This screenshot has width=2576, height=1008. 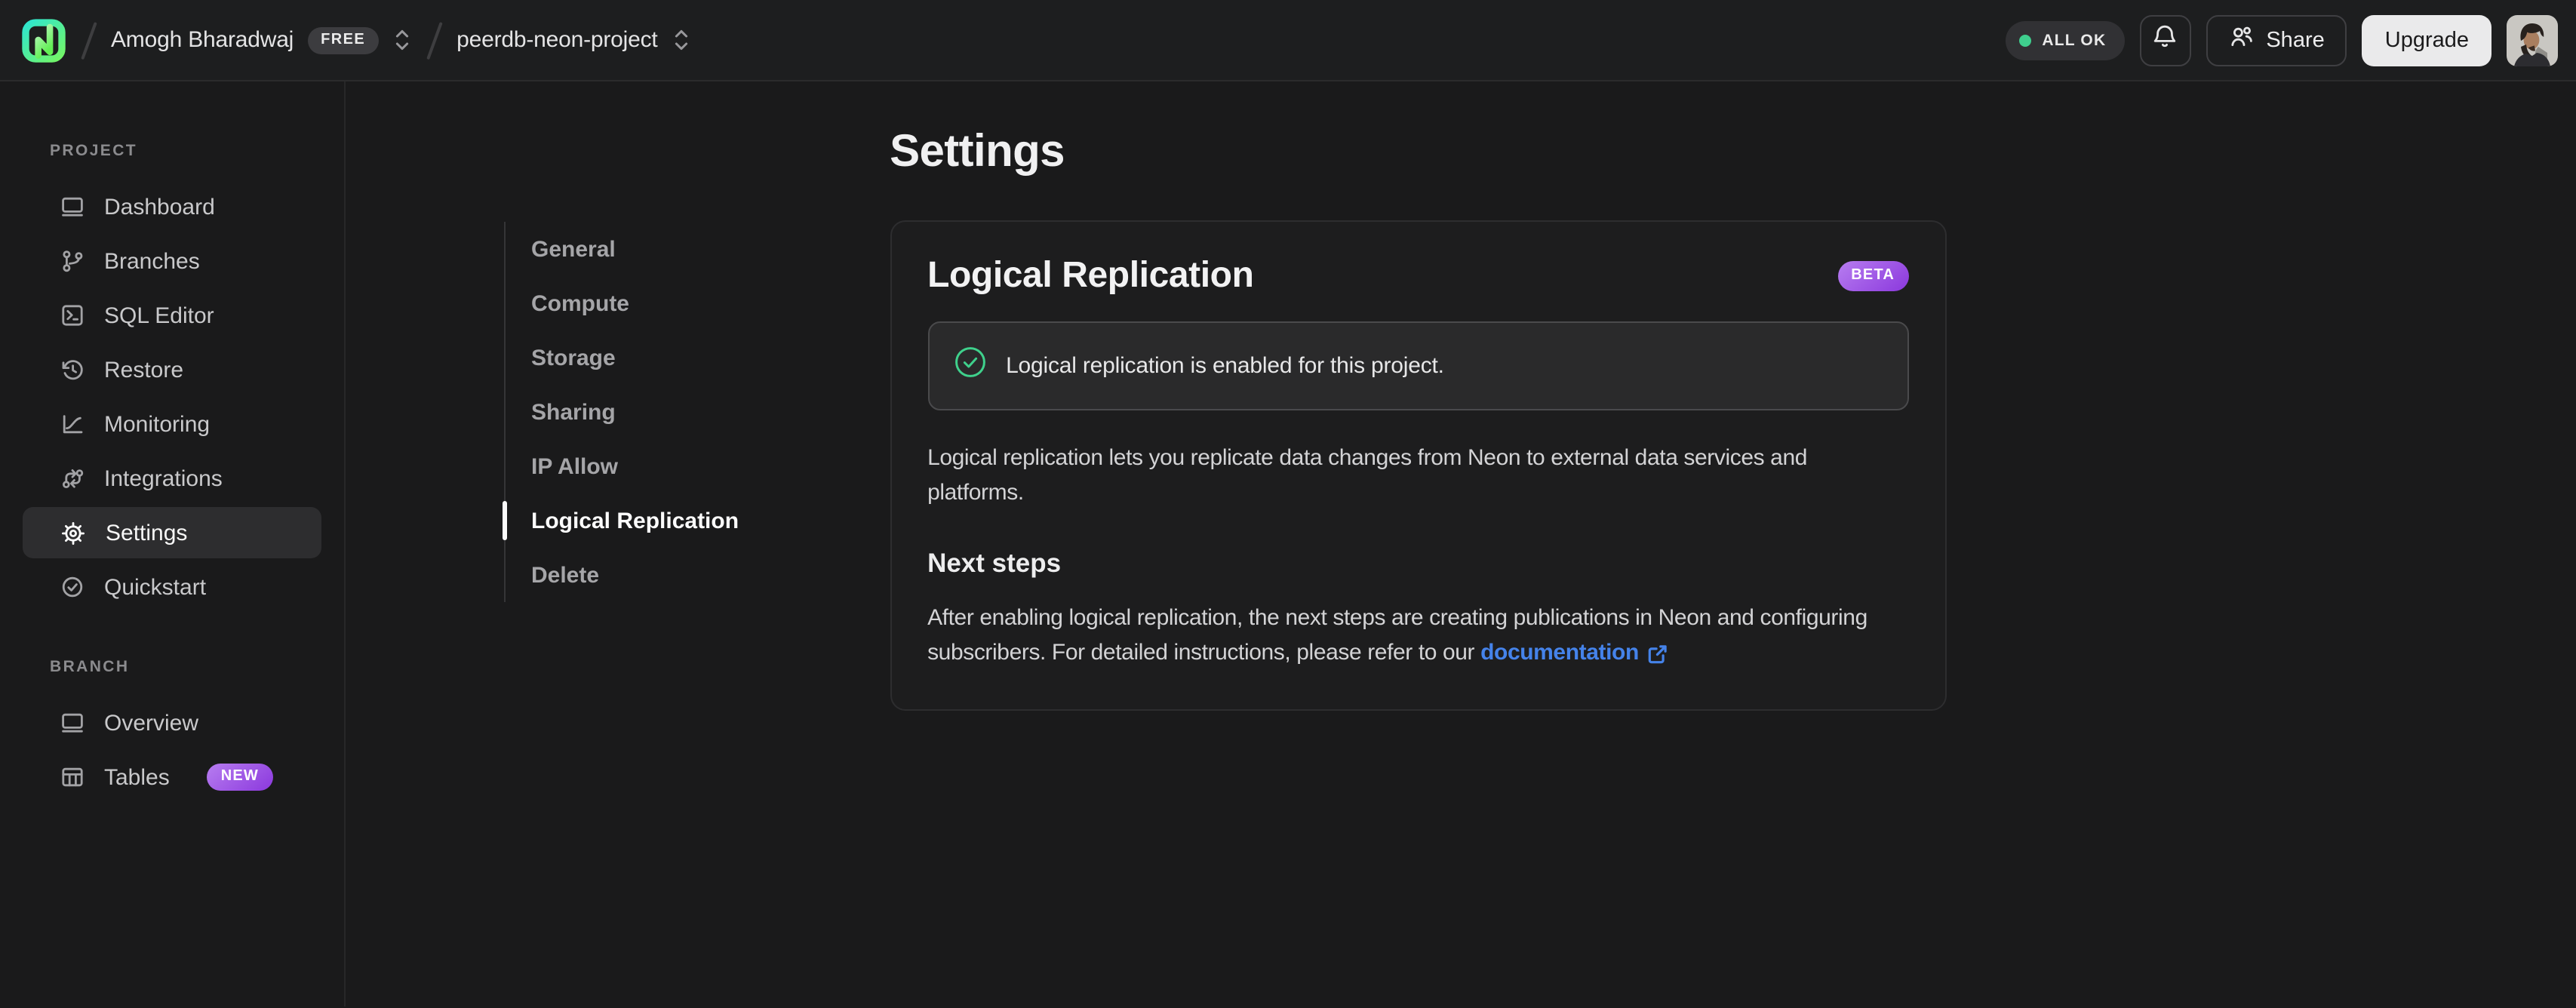 I want to click on status-ok-dot-icon, so click(x=2025, y=40).